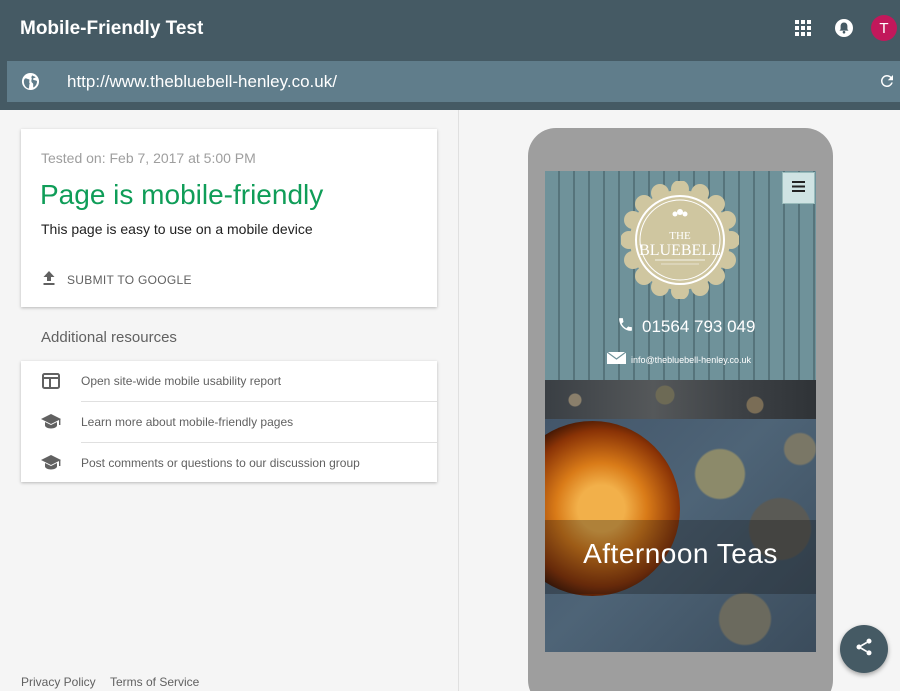  What do you see at coordinates (680, 399) in the screenshot?
I see `tea-photo-strip` at bounding box center [680, 399].